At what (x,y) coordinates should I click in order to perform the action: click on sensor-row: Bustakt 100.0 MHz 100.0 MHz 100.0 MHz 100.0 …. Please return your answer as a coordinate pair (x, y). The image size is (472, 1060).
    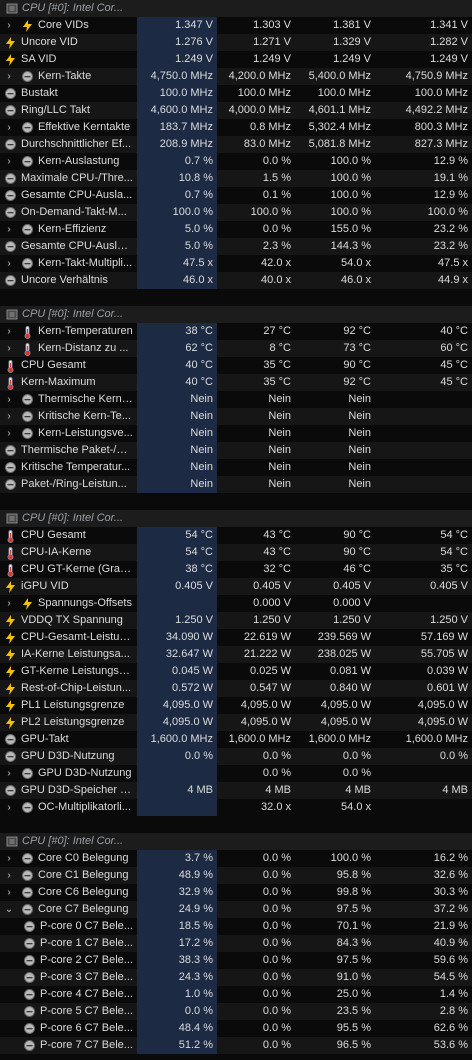
    Looking at the image, I should click on (236, 93).